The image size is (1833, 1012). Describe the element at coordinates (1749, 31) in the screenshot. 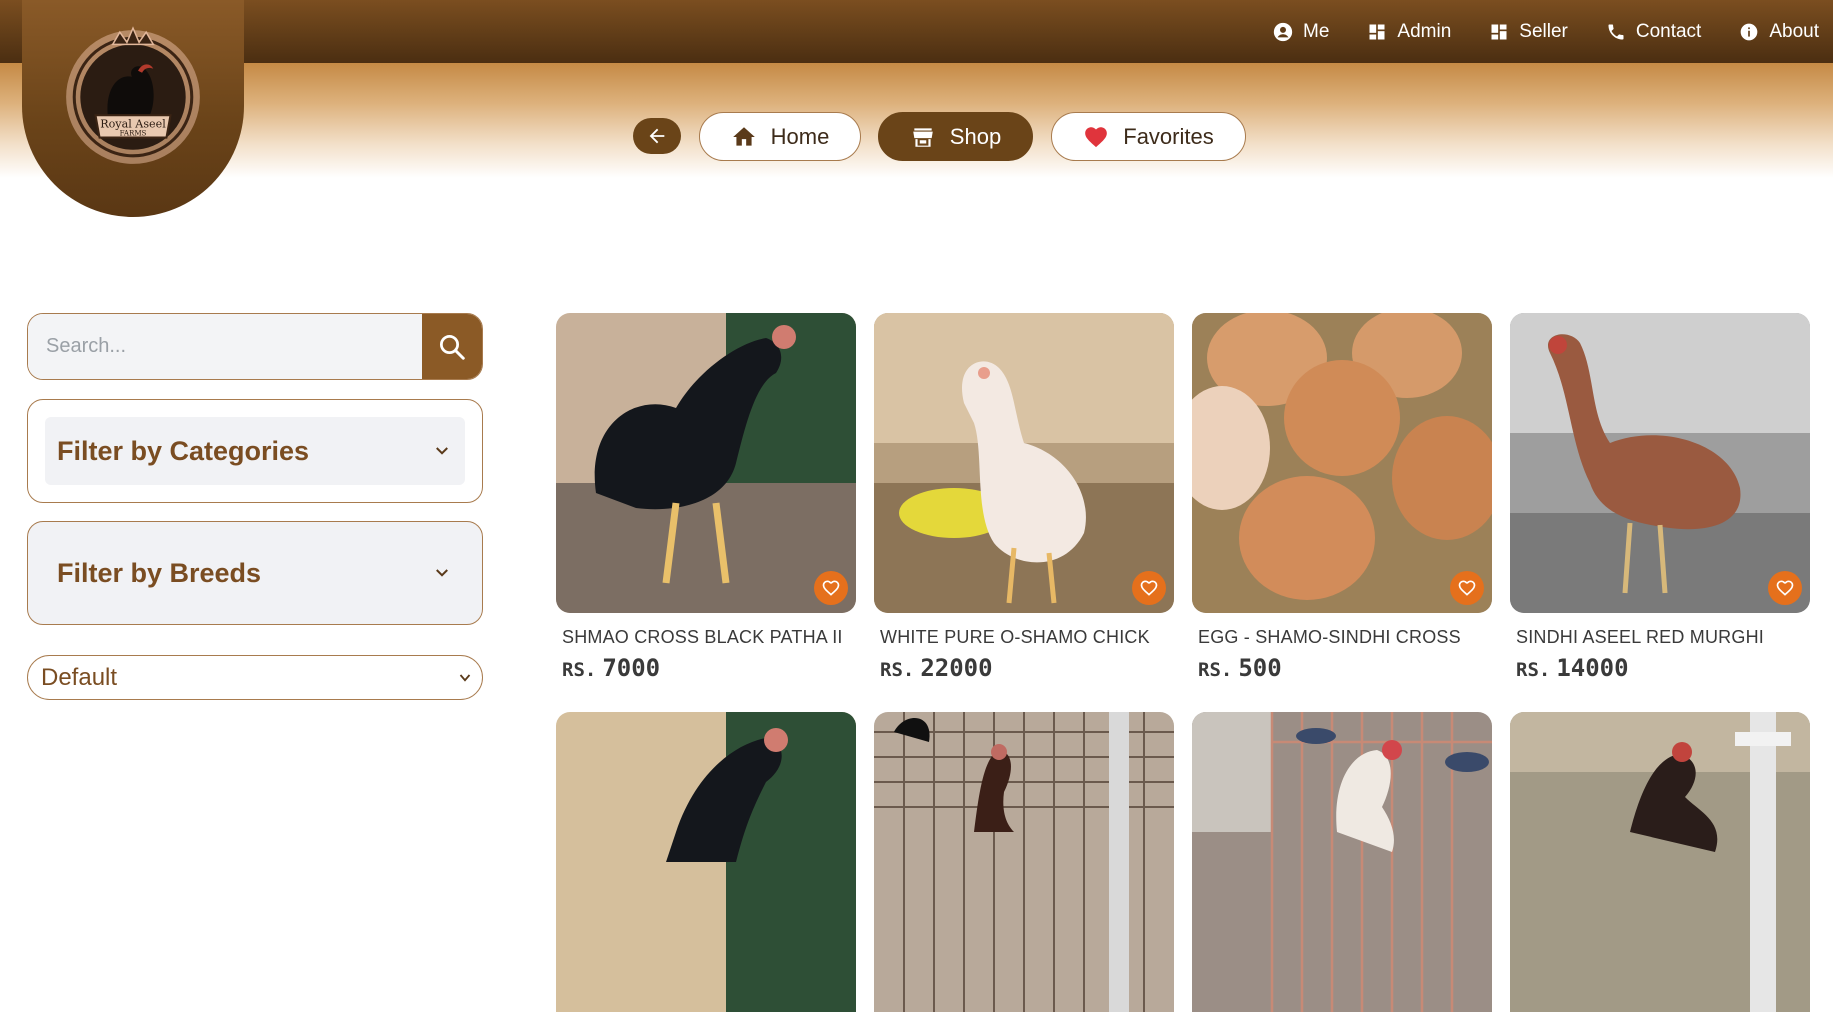

I see `info-icon` at that location.